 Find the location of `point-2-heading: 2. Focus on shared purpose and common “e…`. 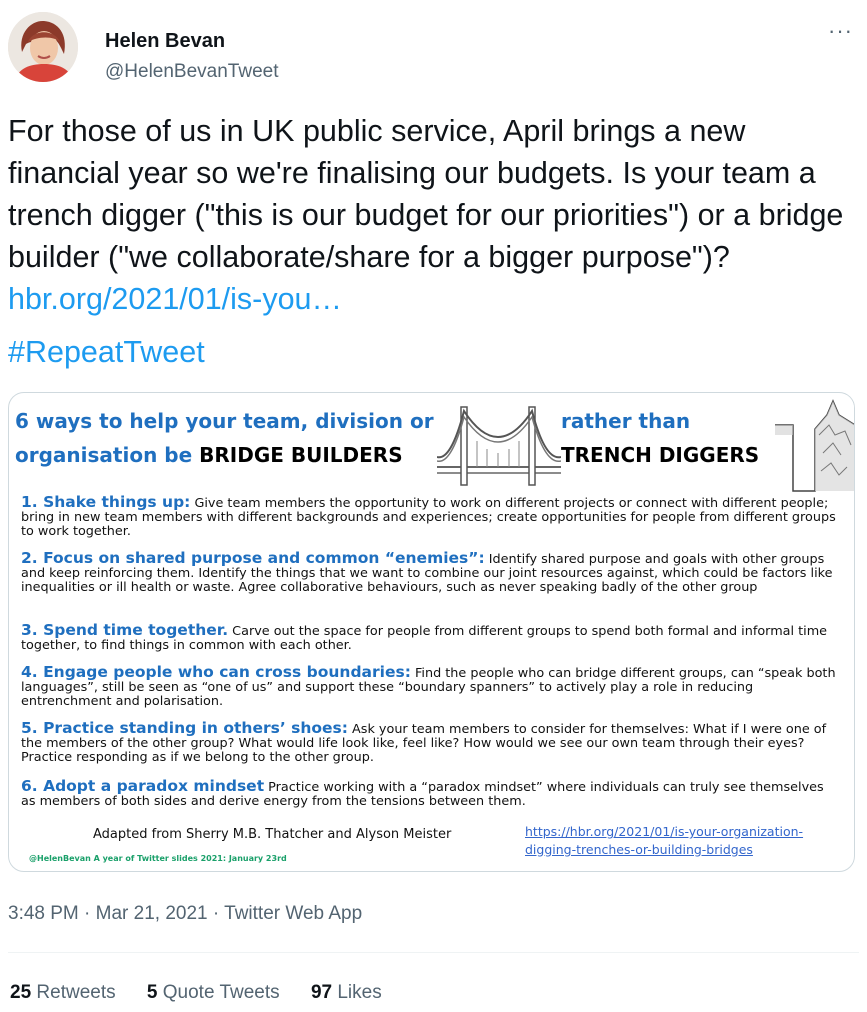

point-2-heading: 2. Focus on shared purpose and common “e… is located at coordinates (253, 558).